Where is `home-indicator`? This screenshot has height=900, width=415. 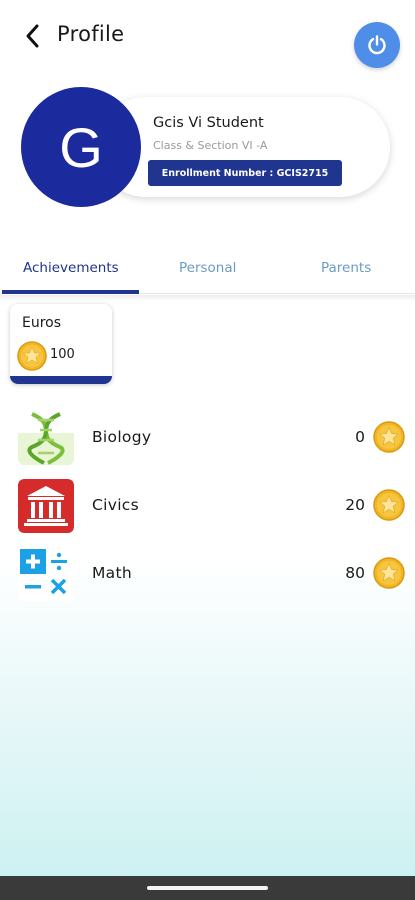
home-indicator is located at coordinates (207, 888).